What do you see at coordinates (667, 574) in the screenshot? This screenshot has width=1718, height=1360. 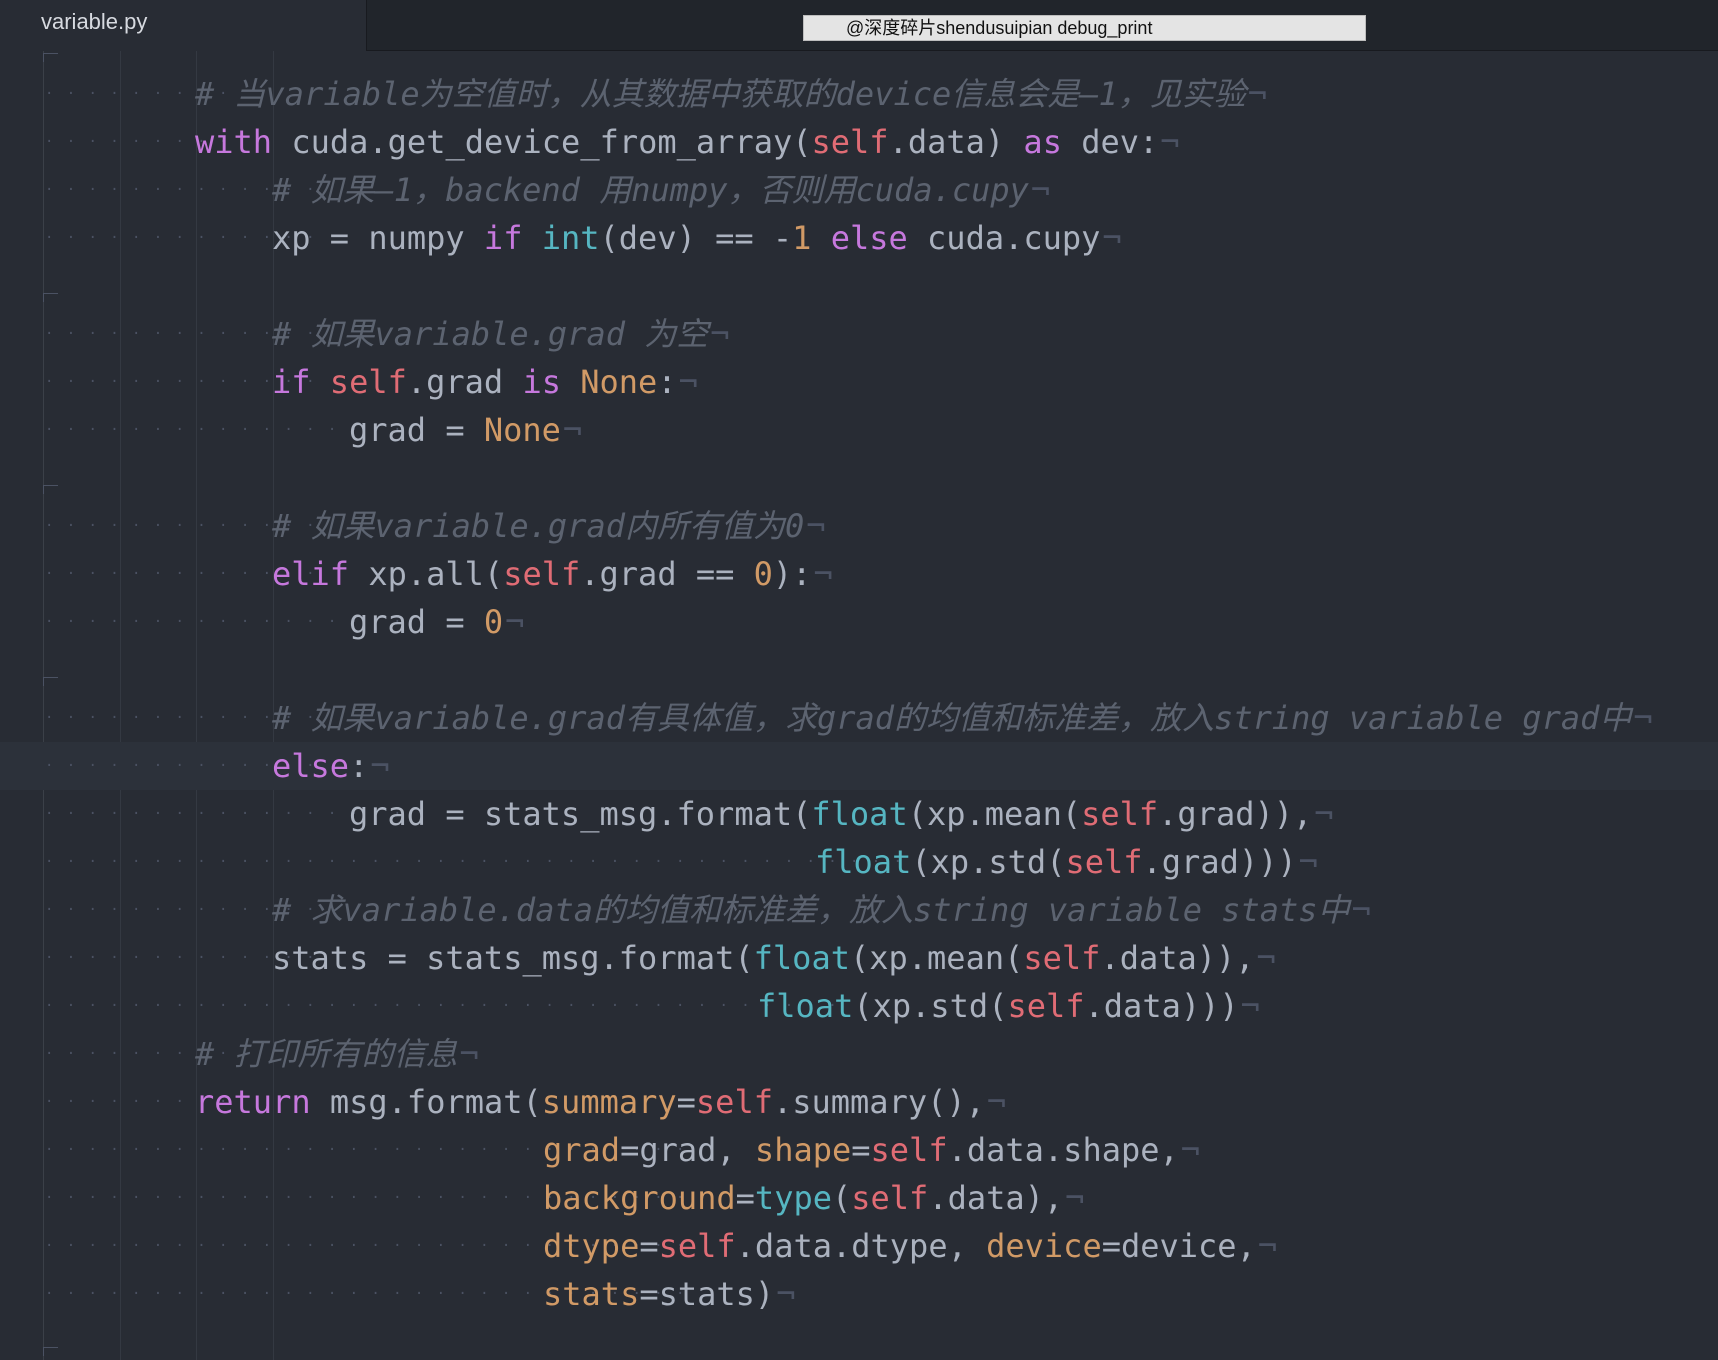 I see `code-token: .grad ==` at bounding box center [667, 574].